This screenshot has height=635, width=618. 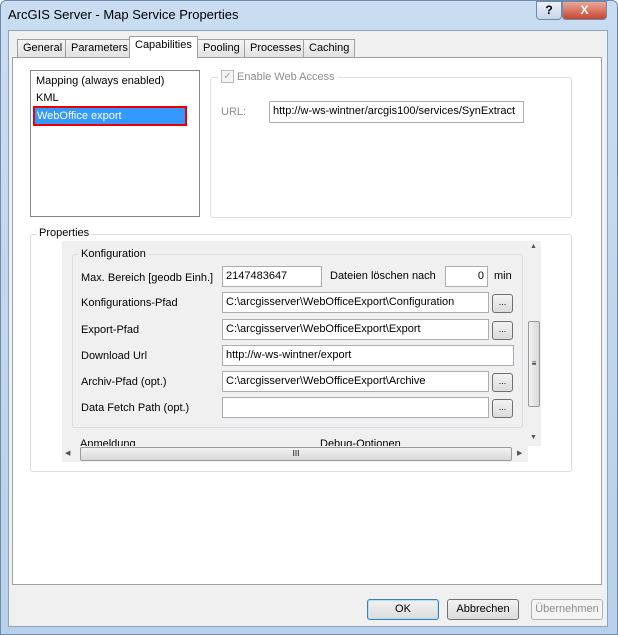 What do you see at coordinates (108, 442) in the screenshot?
I see `anmeldung-title: Anmeldung` at bounding box center [108, 442].